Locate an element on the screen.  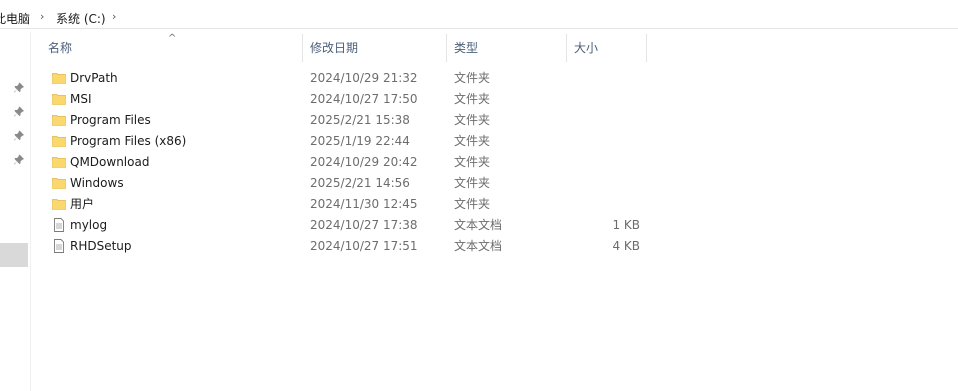
file-modified: 2024/10/27 17:51 is located at coordinates (364, 246).